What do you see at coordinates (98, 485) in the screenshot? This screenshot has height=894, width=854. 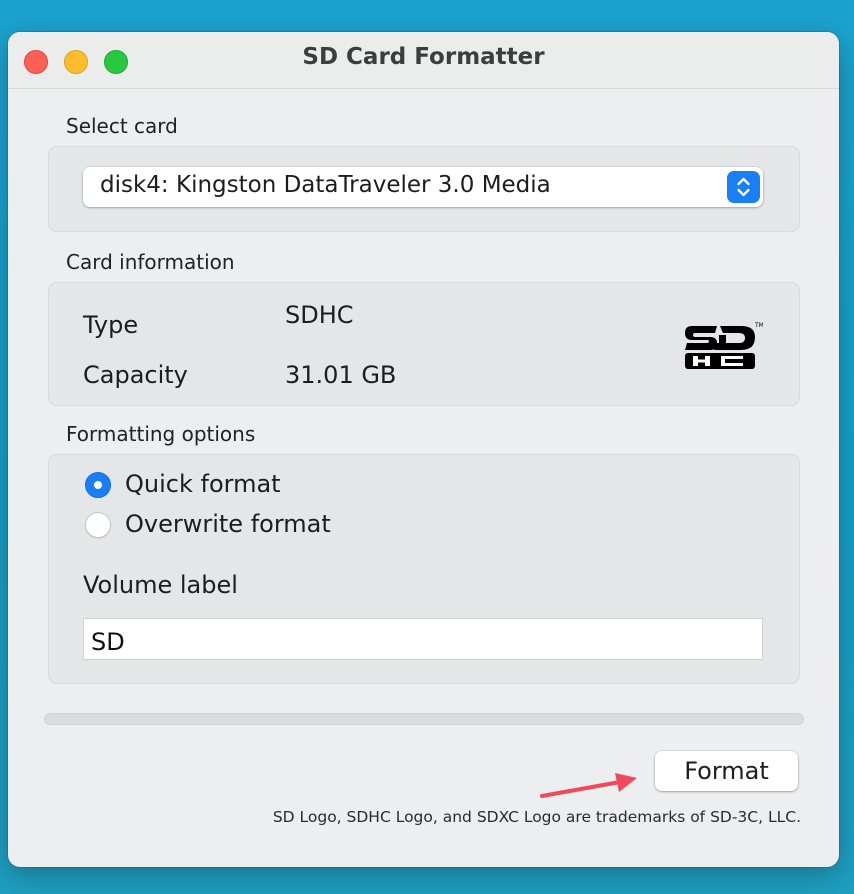 I see `quick-format-radio` at bounding box center [98, 485].